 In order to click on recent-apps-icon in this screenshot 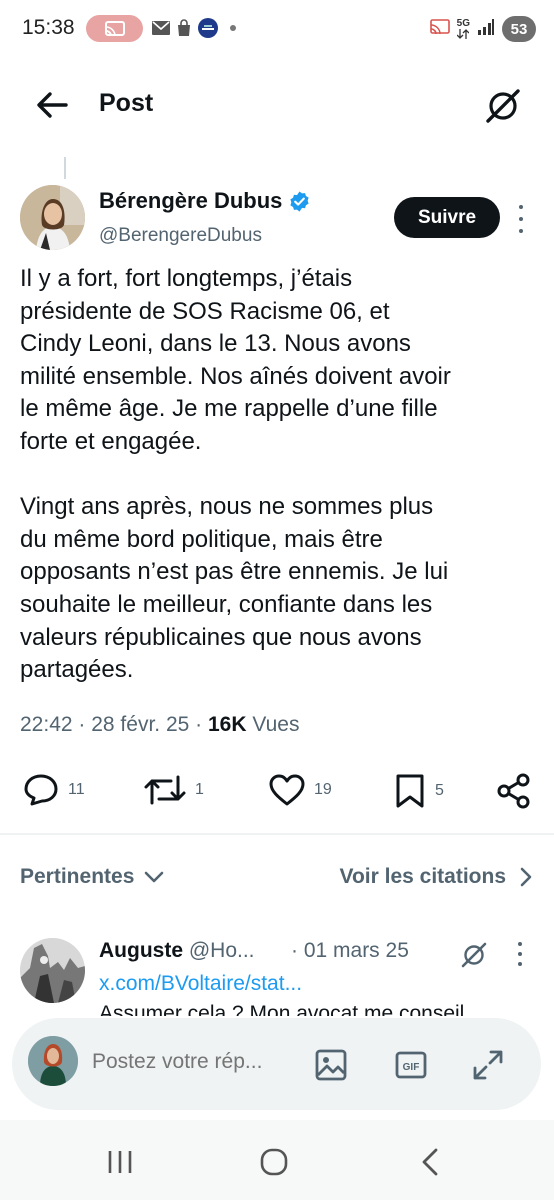, I will do `click(120, 1162)`.